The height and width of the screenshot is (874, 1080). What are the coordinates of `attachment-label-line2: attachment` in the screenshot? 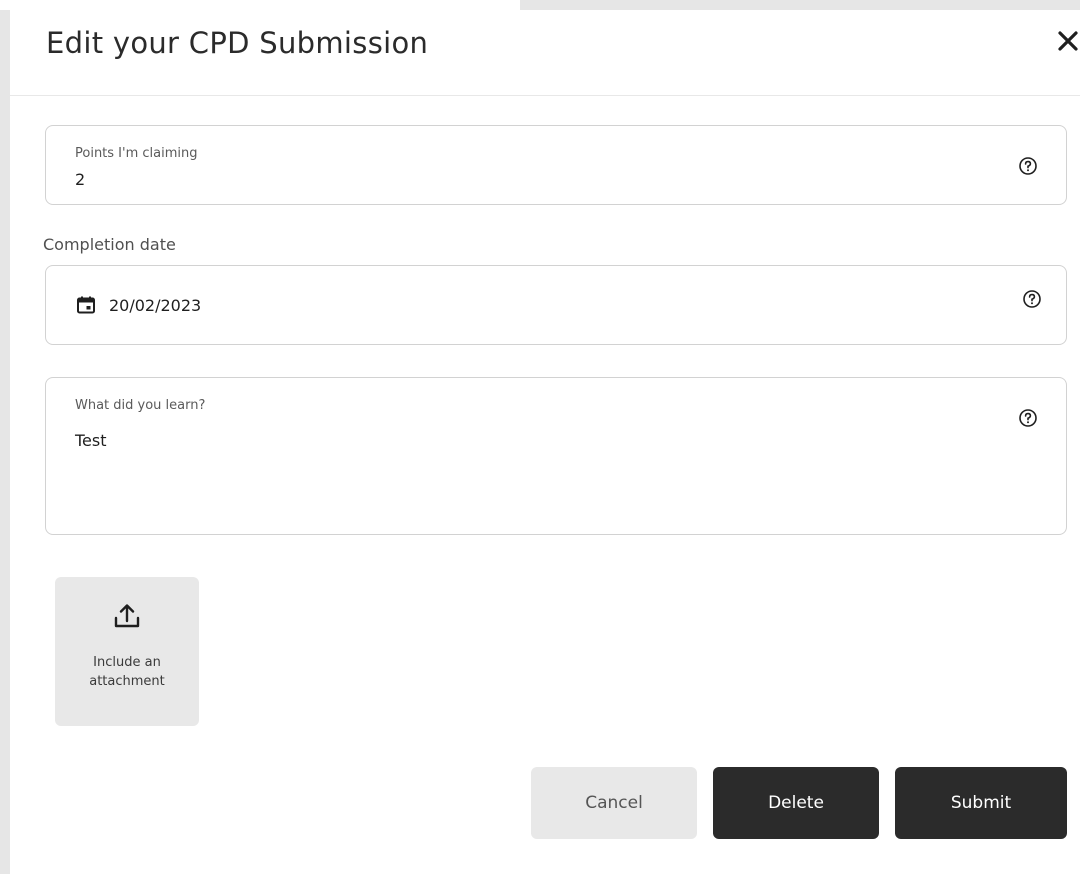 It's located at (127, 681).